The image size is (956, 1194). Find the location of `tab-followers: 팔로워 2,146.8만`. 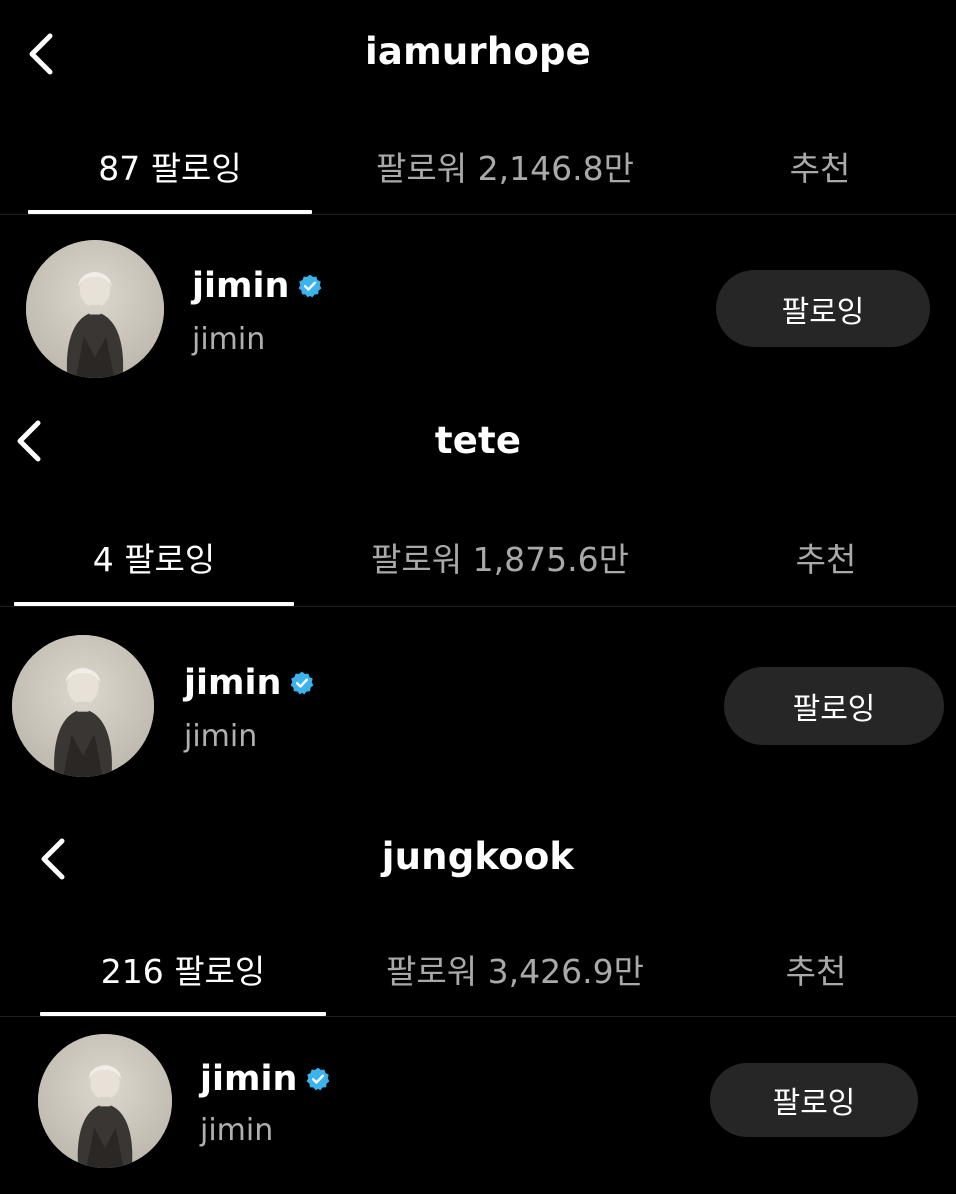

tab-followers: 팔로워 2,146.8만 is located at coordinates (505, 166).